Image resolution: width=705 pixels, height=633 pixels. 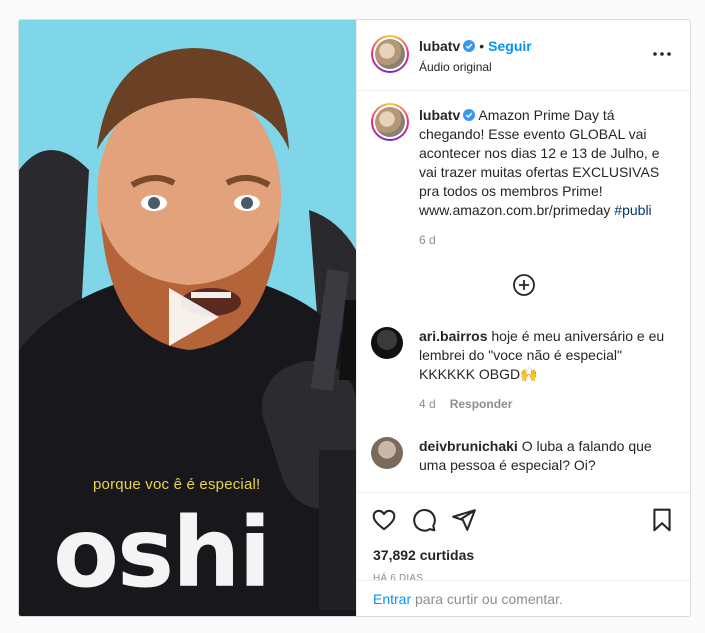 I want to click on likes-count: 37,892 curtidas, so click(x=423, y=555).